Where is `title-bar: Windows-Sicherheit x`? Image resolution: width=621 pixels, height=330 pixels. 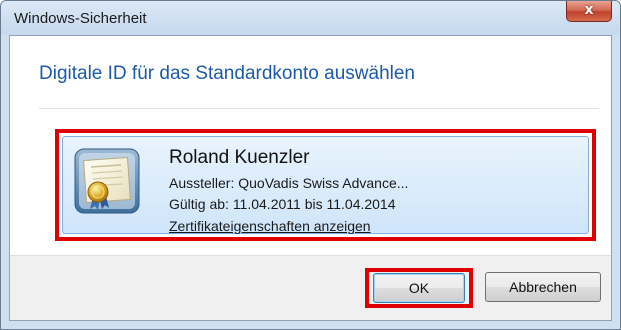
title-bar: Windows-Sicherheit x is located at coordinates (310, 18).